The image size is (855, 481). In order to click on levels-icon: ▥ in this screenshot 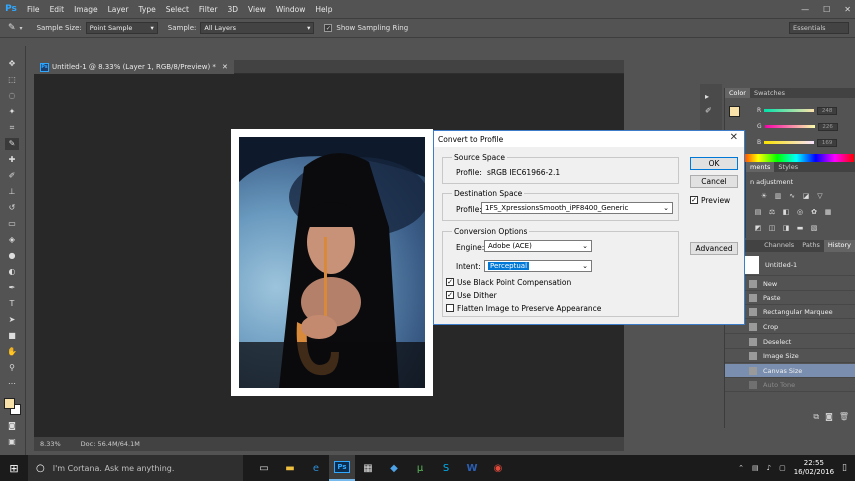, I will do `click(778, 196)`.